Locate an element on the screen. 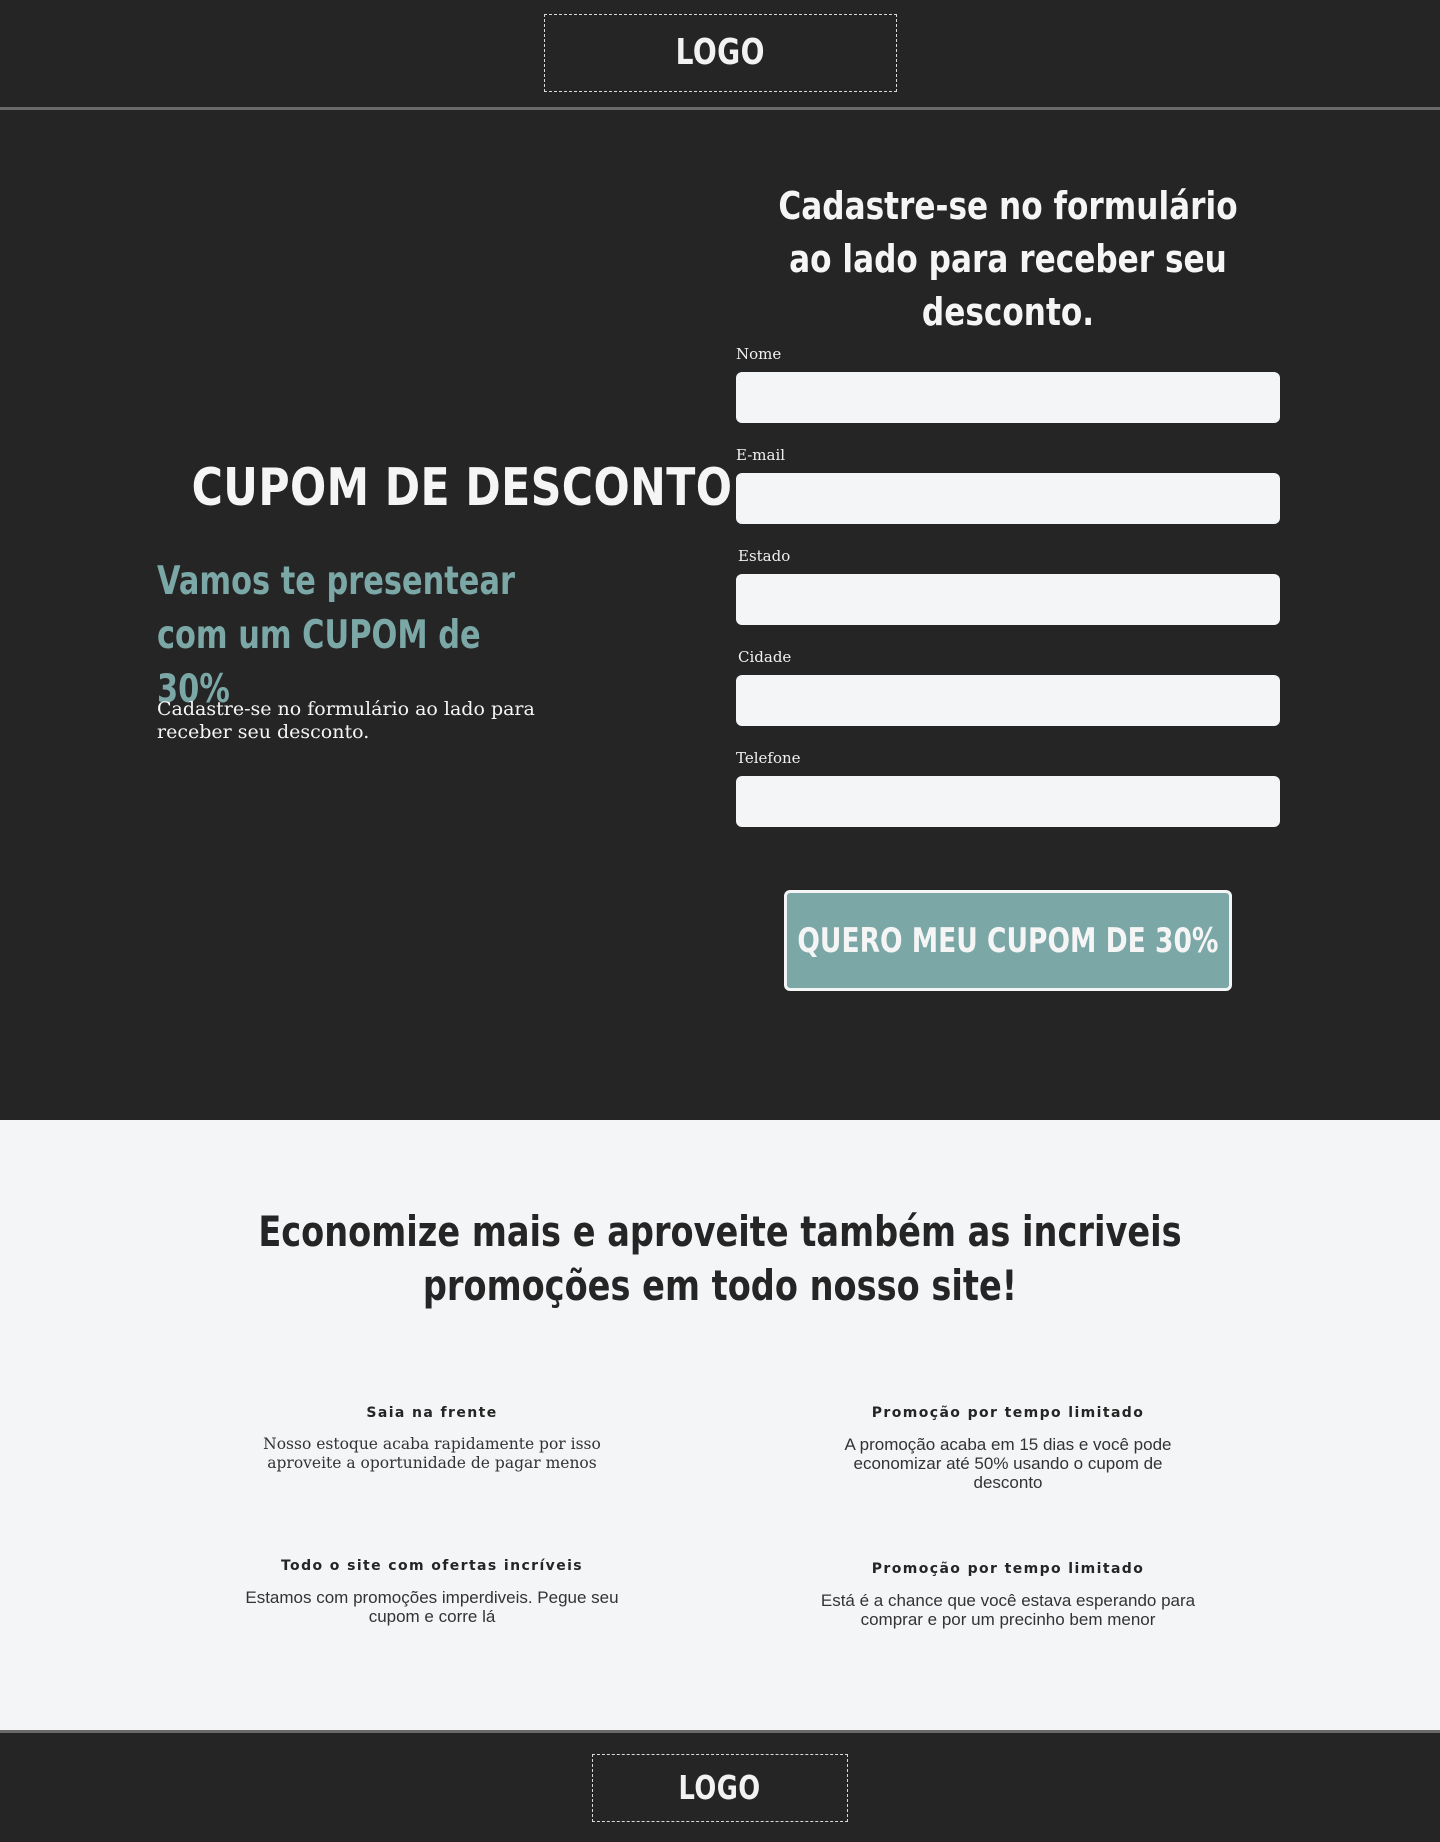 This screenshot has height=1842, width=1440. get-coupon-button: QUERO MEU CUPOM DE 30% is located at coordinates (1008, 940).